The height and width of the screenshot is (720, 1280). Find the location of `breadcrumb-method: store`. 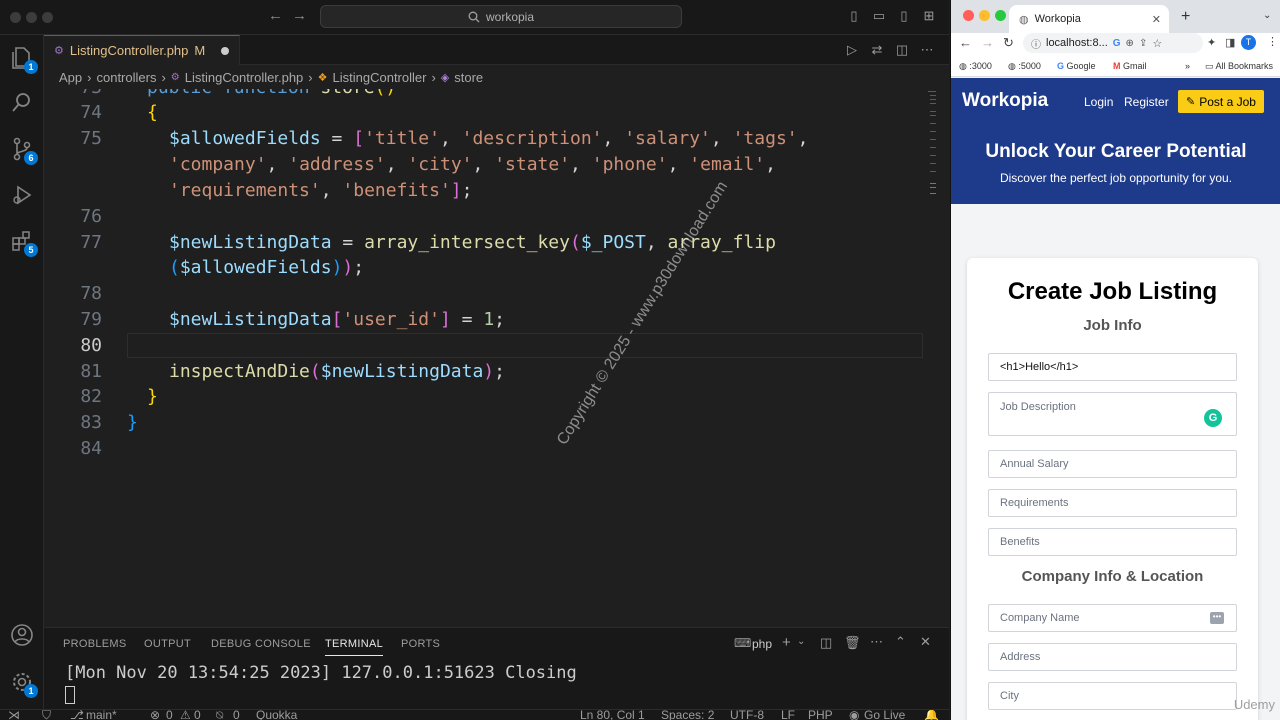

breadcrumb-method: store is located at coordinates (468, 77).